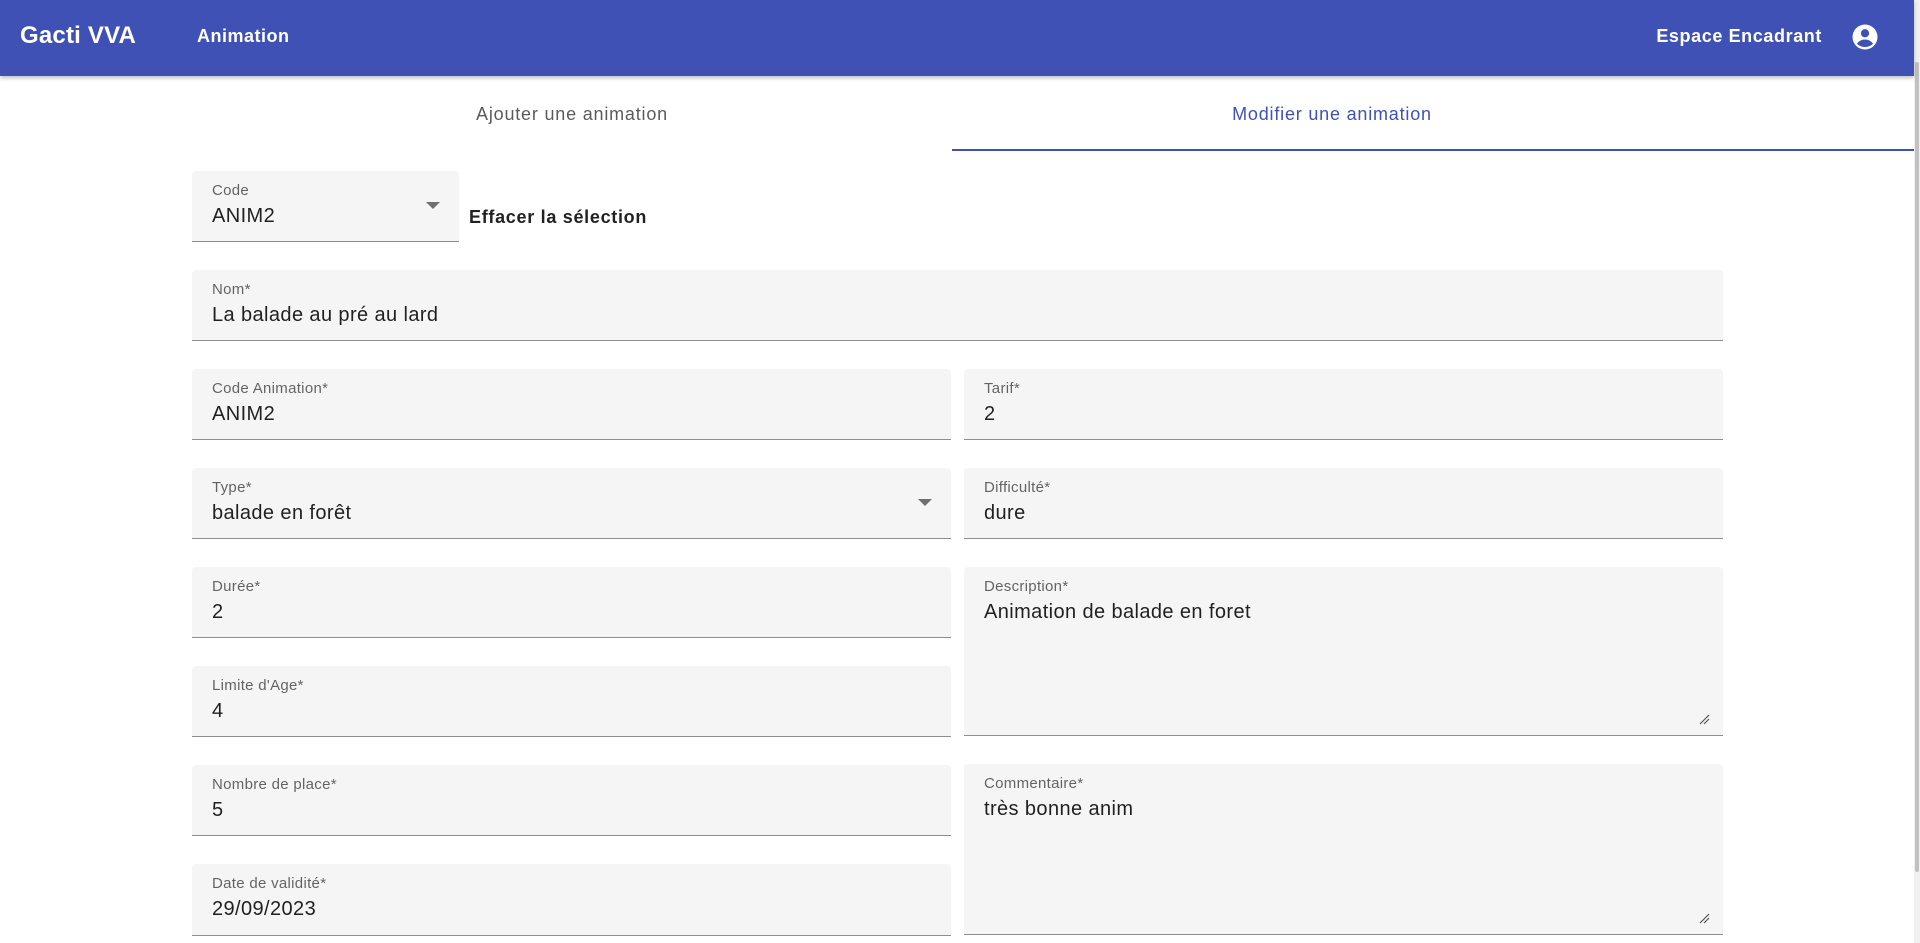 The width and height of the screenshot is (1920, 943). Describe the element at coordinates (1343, 849) in the screenshot. I see `commentaire-textarea: Commentaire* très bonne anim` at that location.